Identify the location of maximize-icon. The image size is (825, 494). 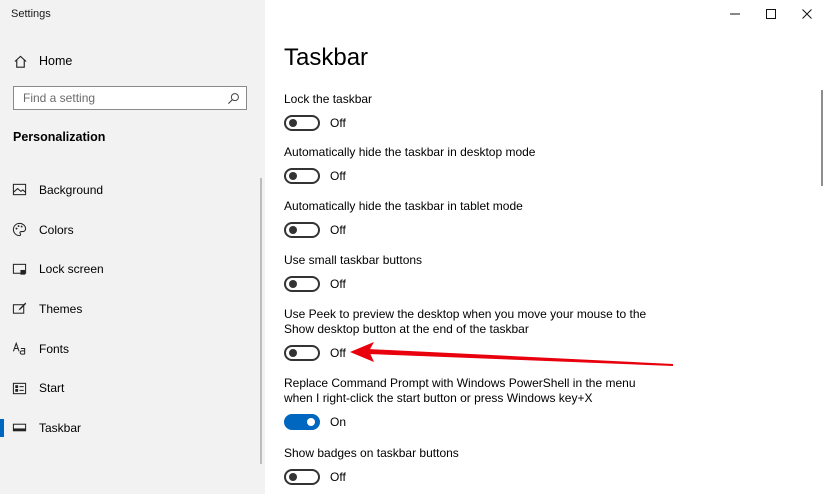
(771, 14).